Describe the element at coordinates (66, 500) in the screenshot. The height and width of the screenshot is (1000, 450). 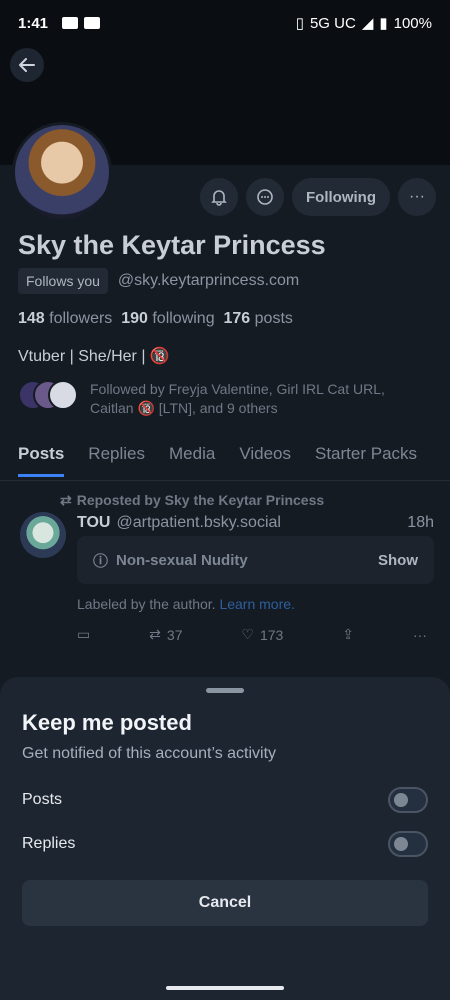
I see `repost-icon: ⇄` at that location.